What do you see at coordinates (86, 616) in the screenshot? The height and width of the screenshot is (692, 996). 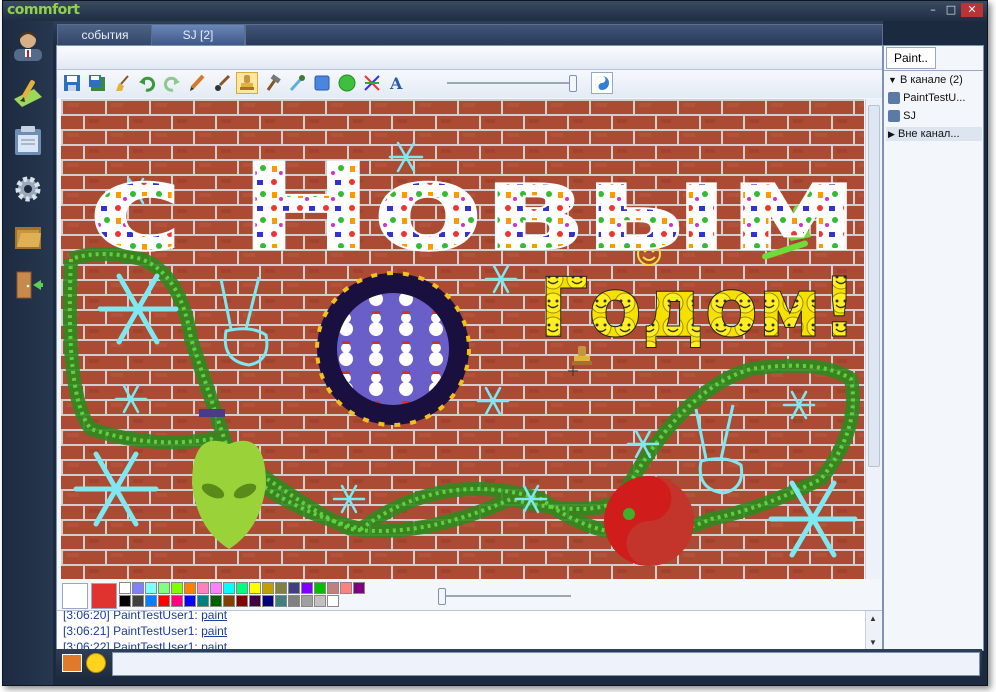 I see `chat-time: [3:06:20]` at bounding box center [86, 616].